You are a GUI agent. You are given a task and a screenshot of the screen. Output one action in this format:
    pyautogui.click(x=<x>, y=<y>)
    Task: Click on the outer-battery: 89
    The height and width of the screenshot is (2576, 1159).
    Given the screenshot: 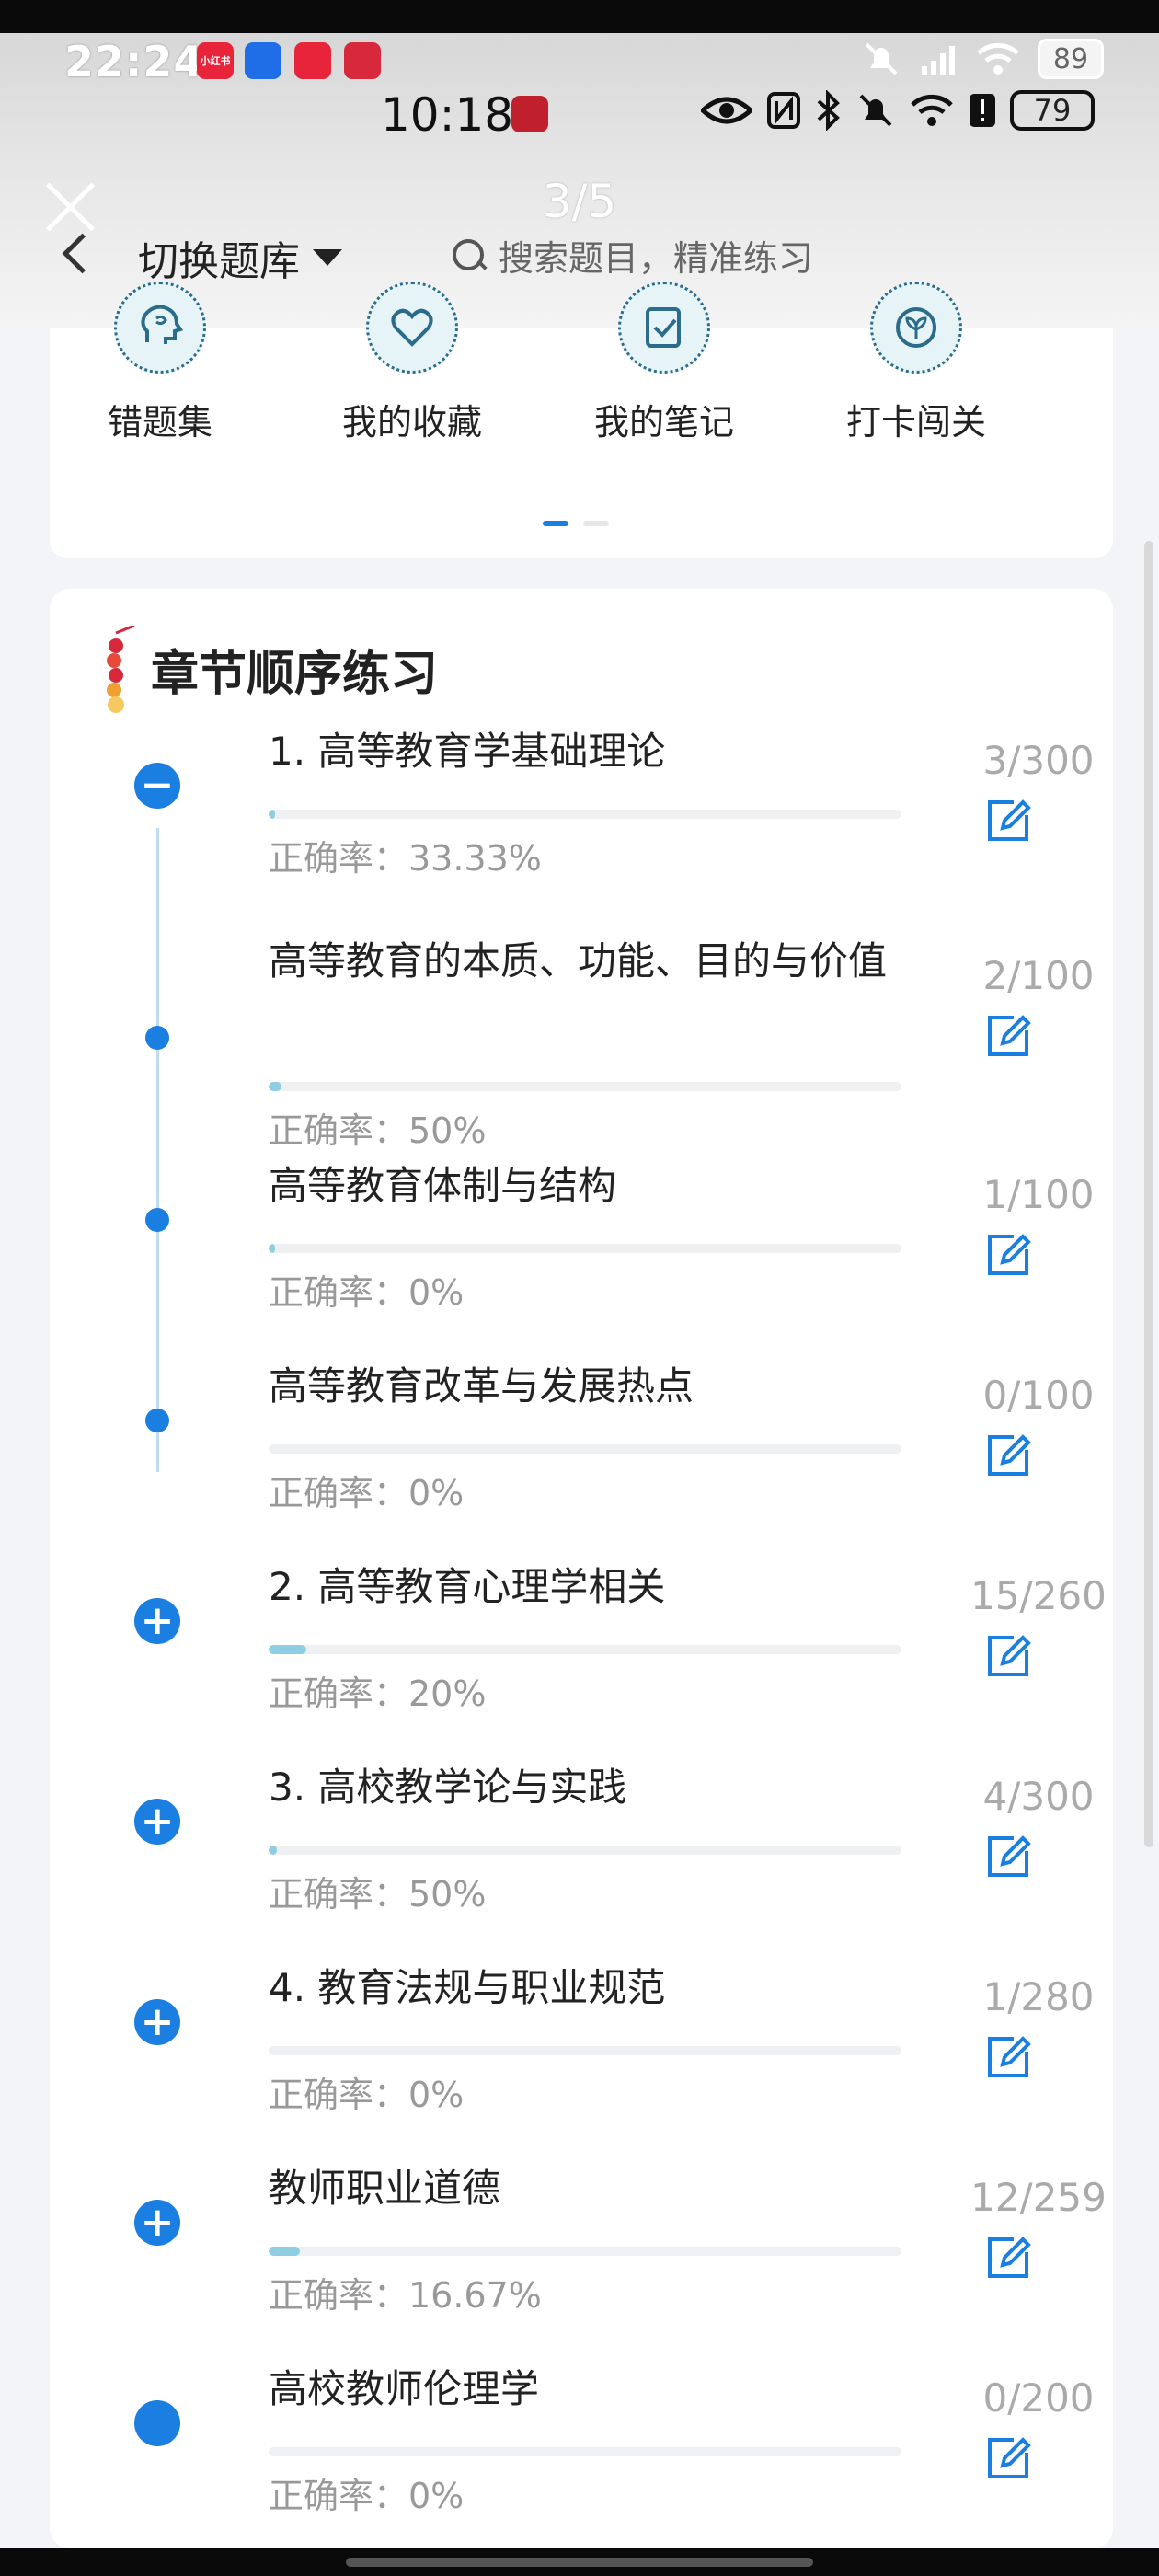 What is the action you would take?
    pyautogui.click(x=1071, y=59)
    